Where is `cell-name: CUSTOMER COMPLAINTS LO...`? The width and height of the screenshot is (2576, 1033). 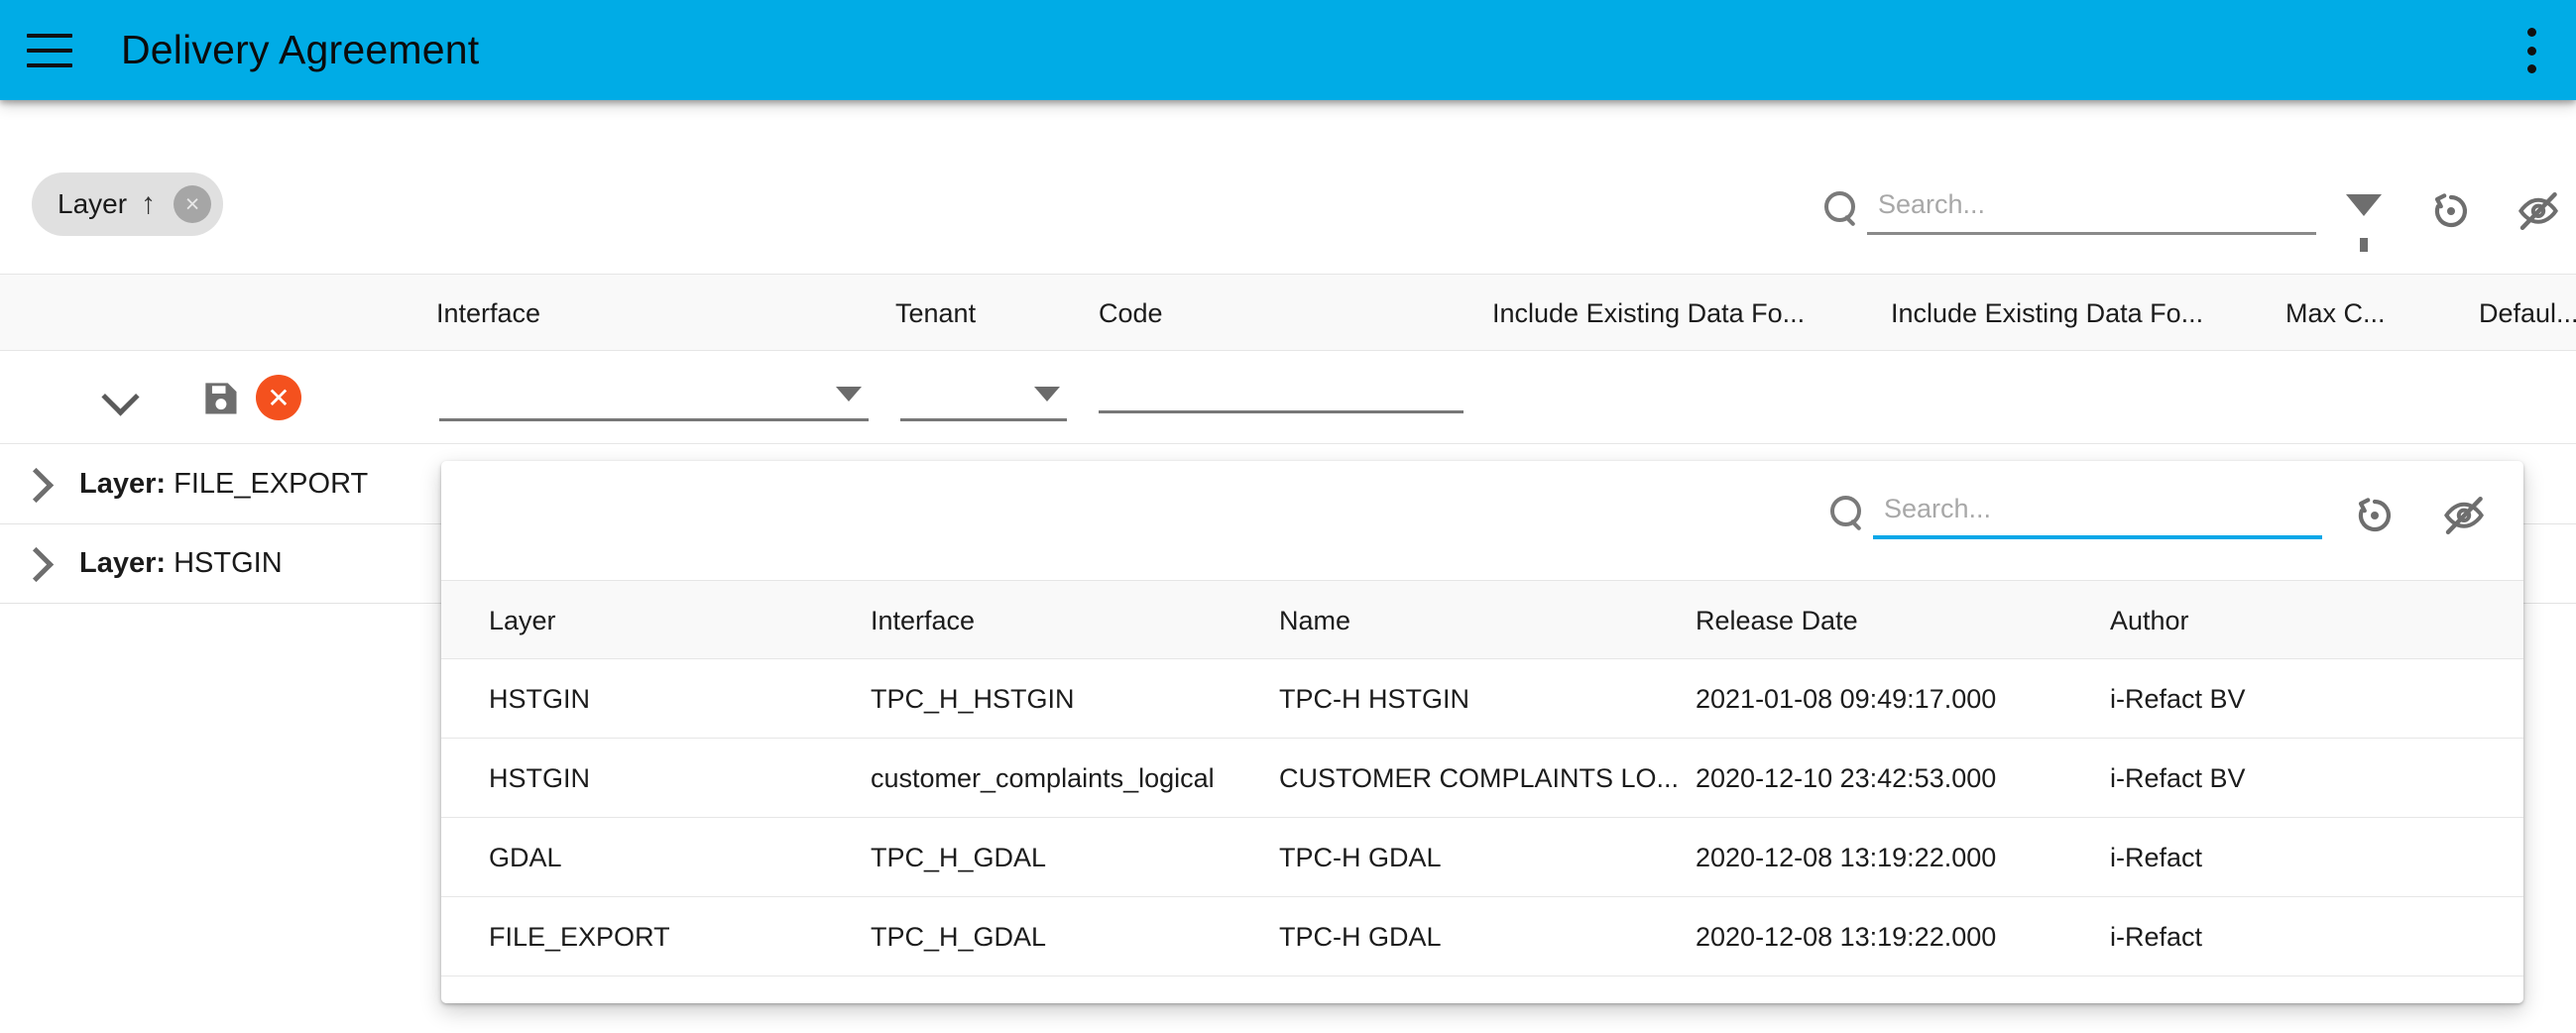
cell-name: CUSTOMER COMPLAINTS LO... is located at coordinates (1479, 777).